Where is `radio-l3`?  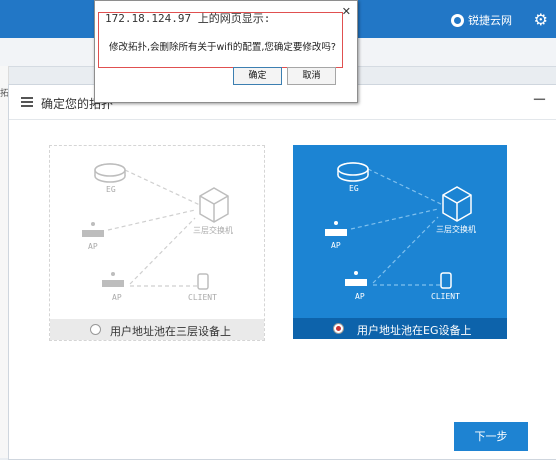
radio-l3 is located at coordinates (95, 329).